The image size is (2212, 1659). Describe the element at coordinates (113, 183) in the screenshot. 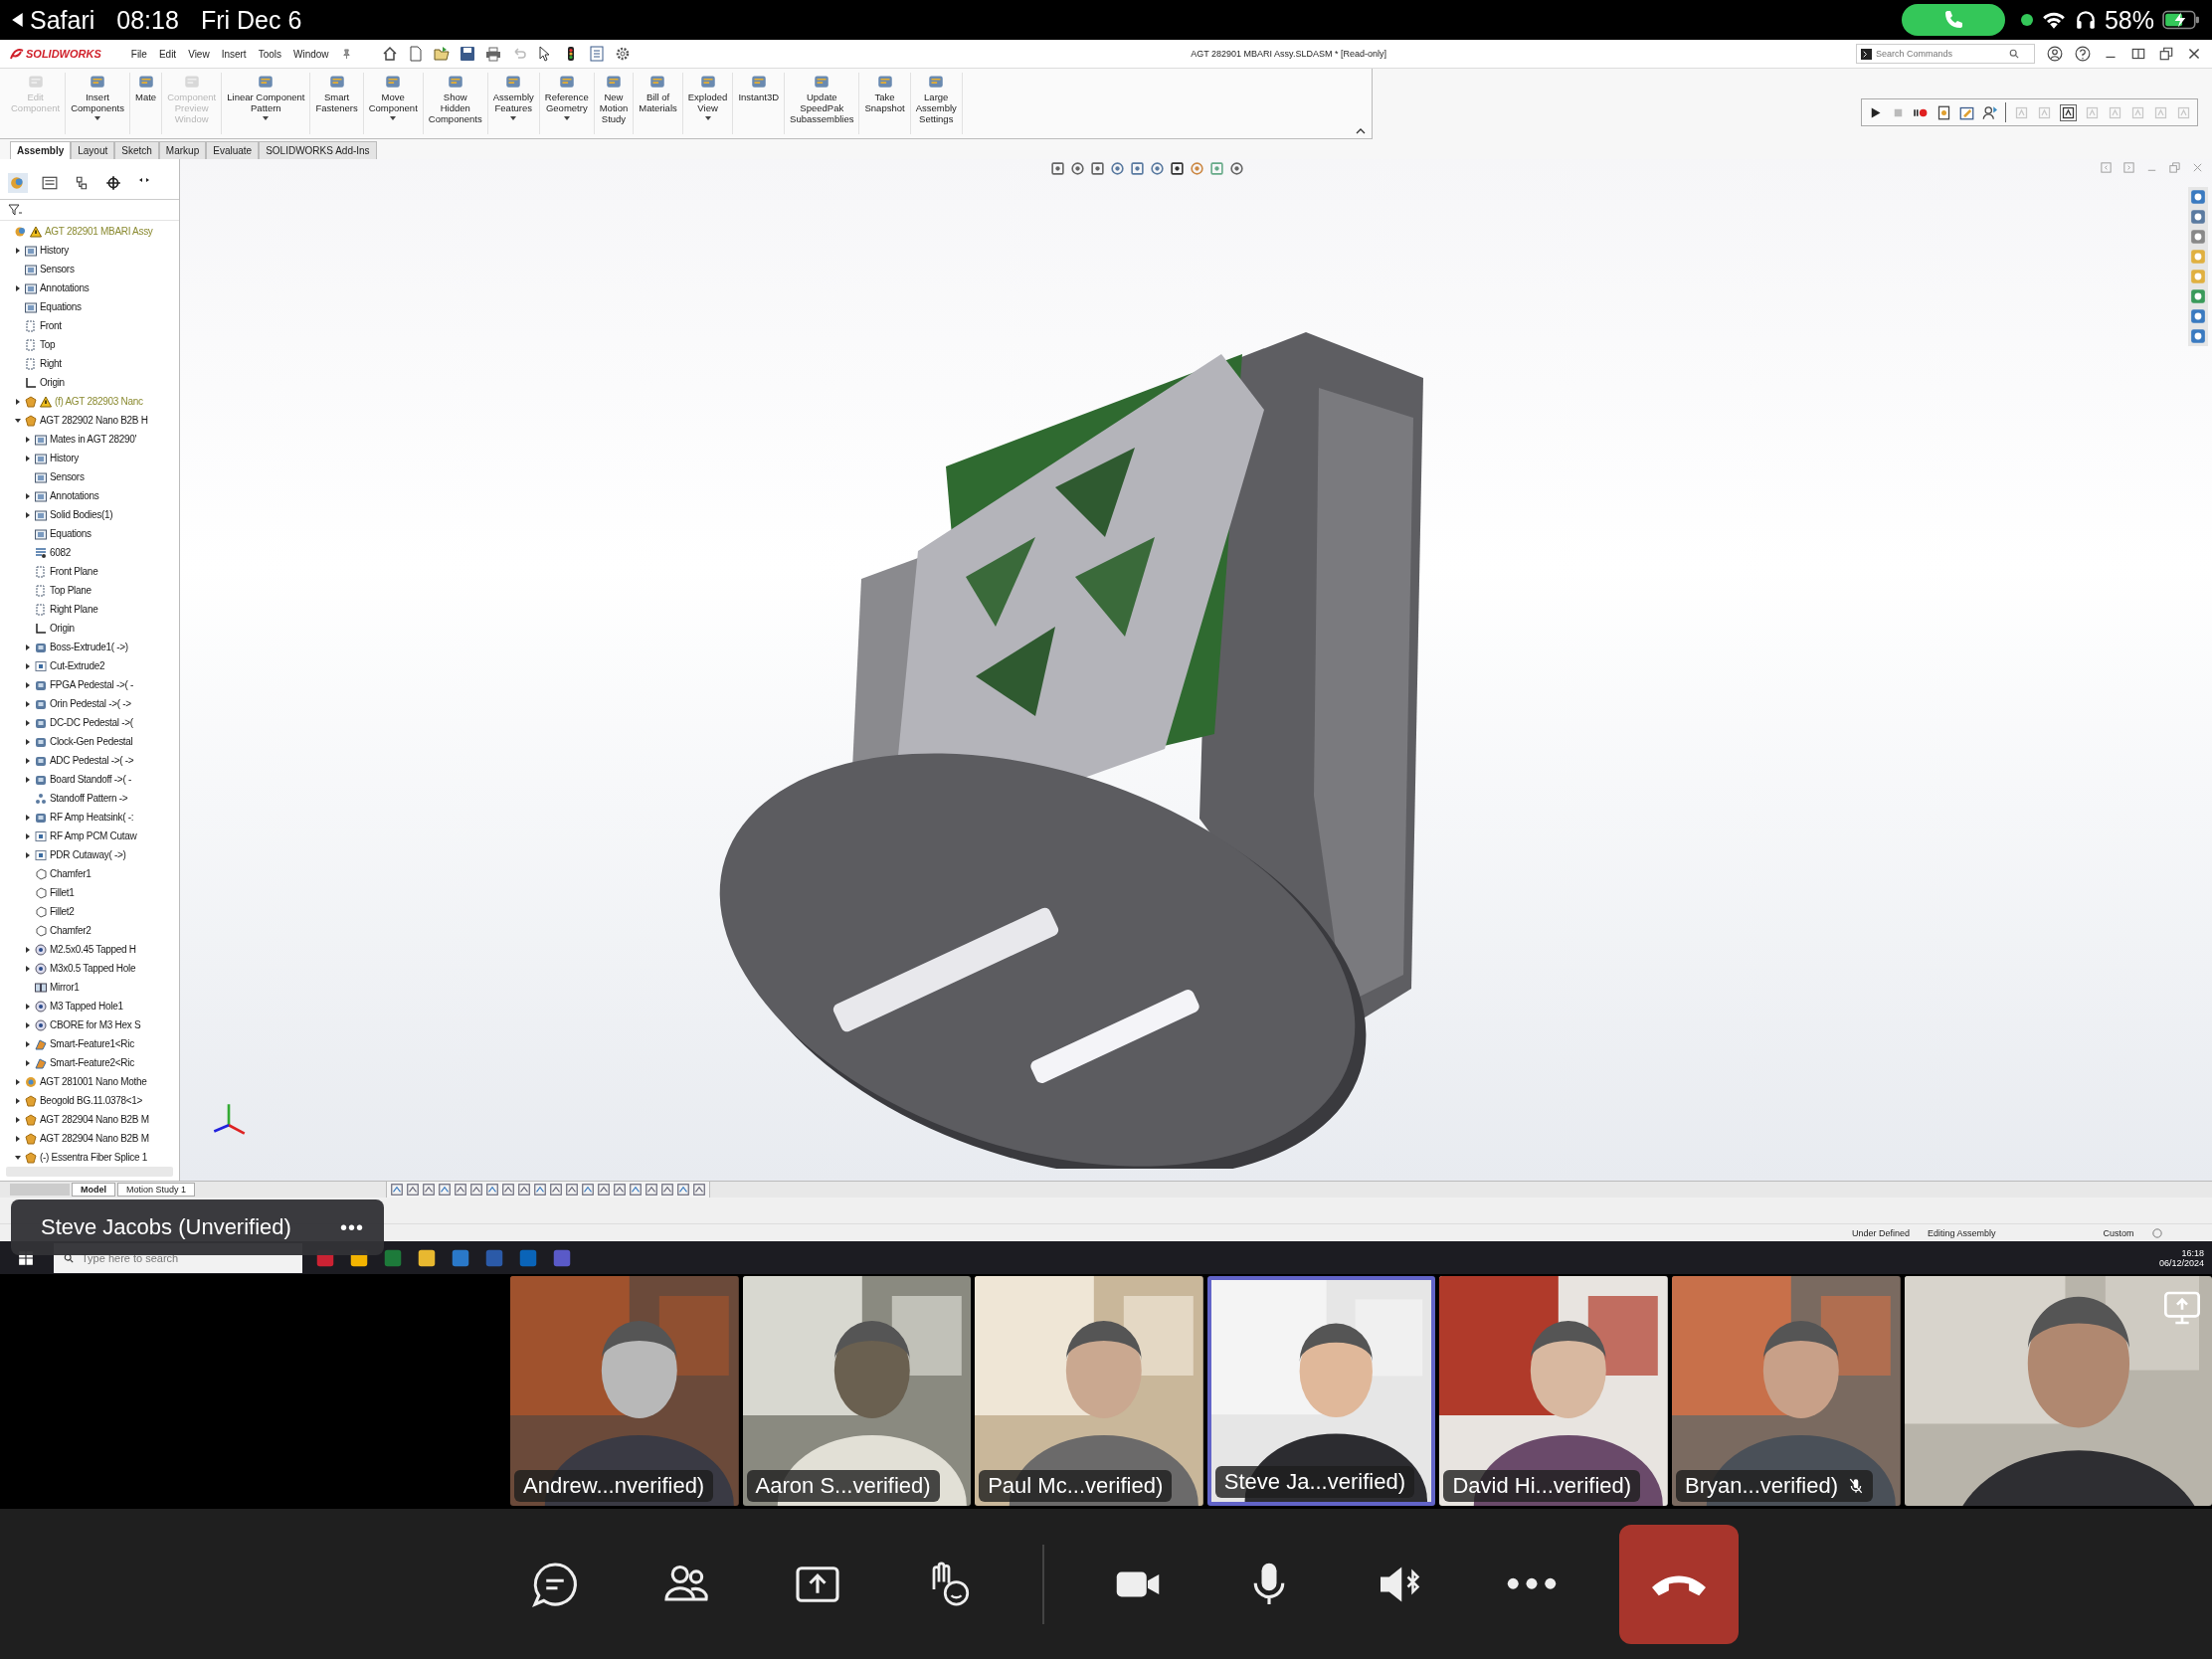

I see `crosshair-icon` at that location.